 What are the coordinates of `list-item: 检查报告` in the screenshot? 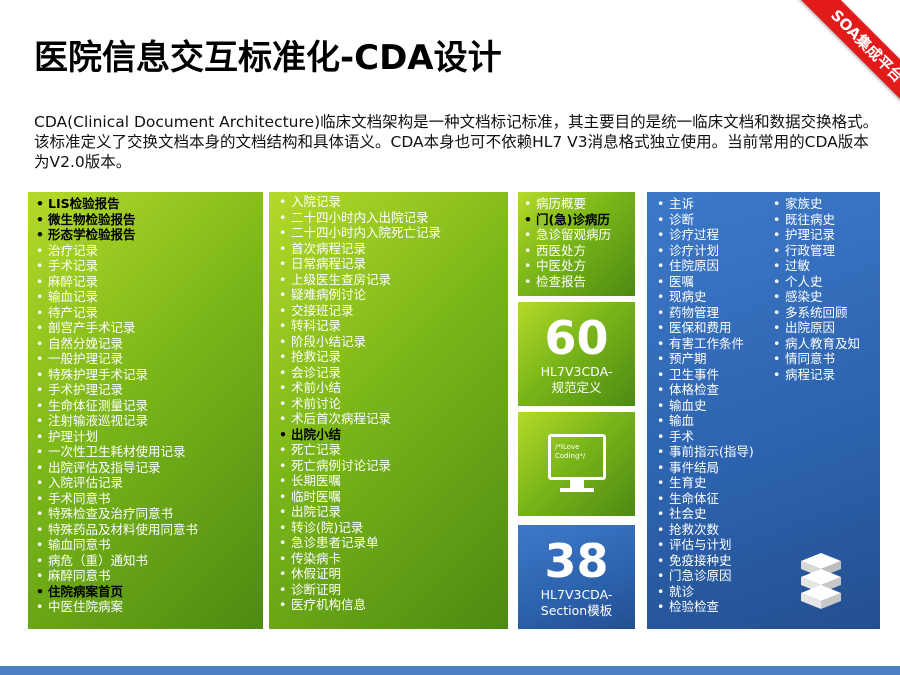 It's located at (578, 282).